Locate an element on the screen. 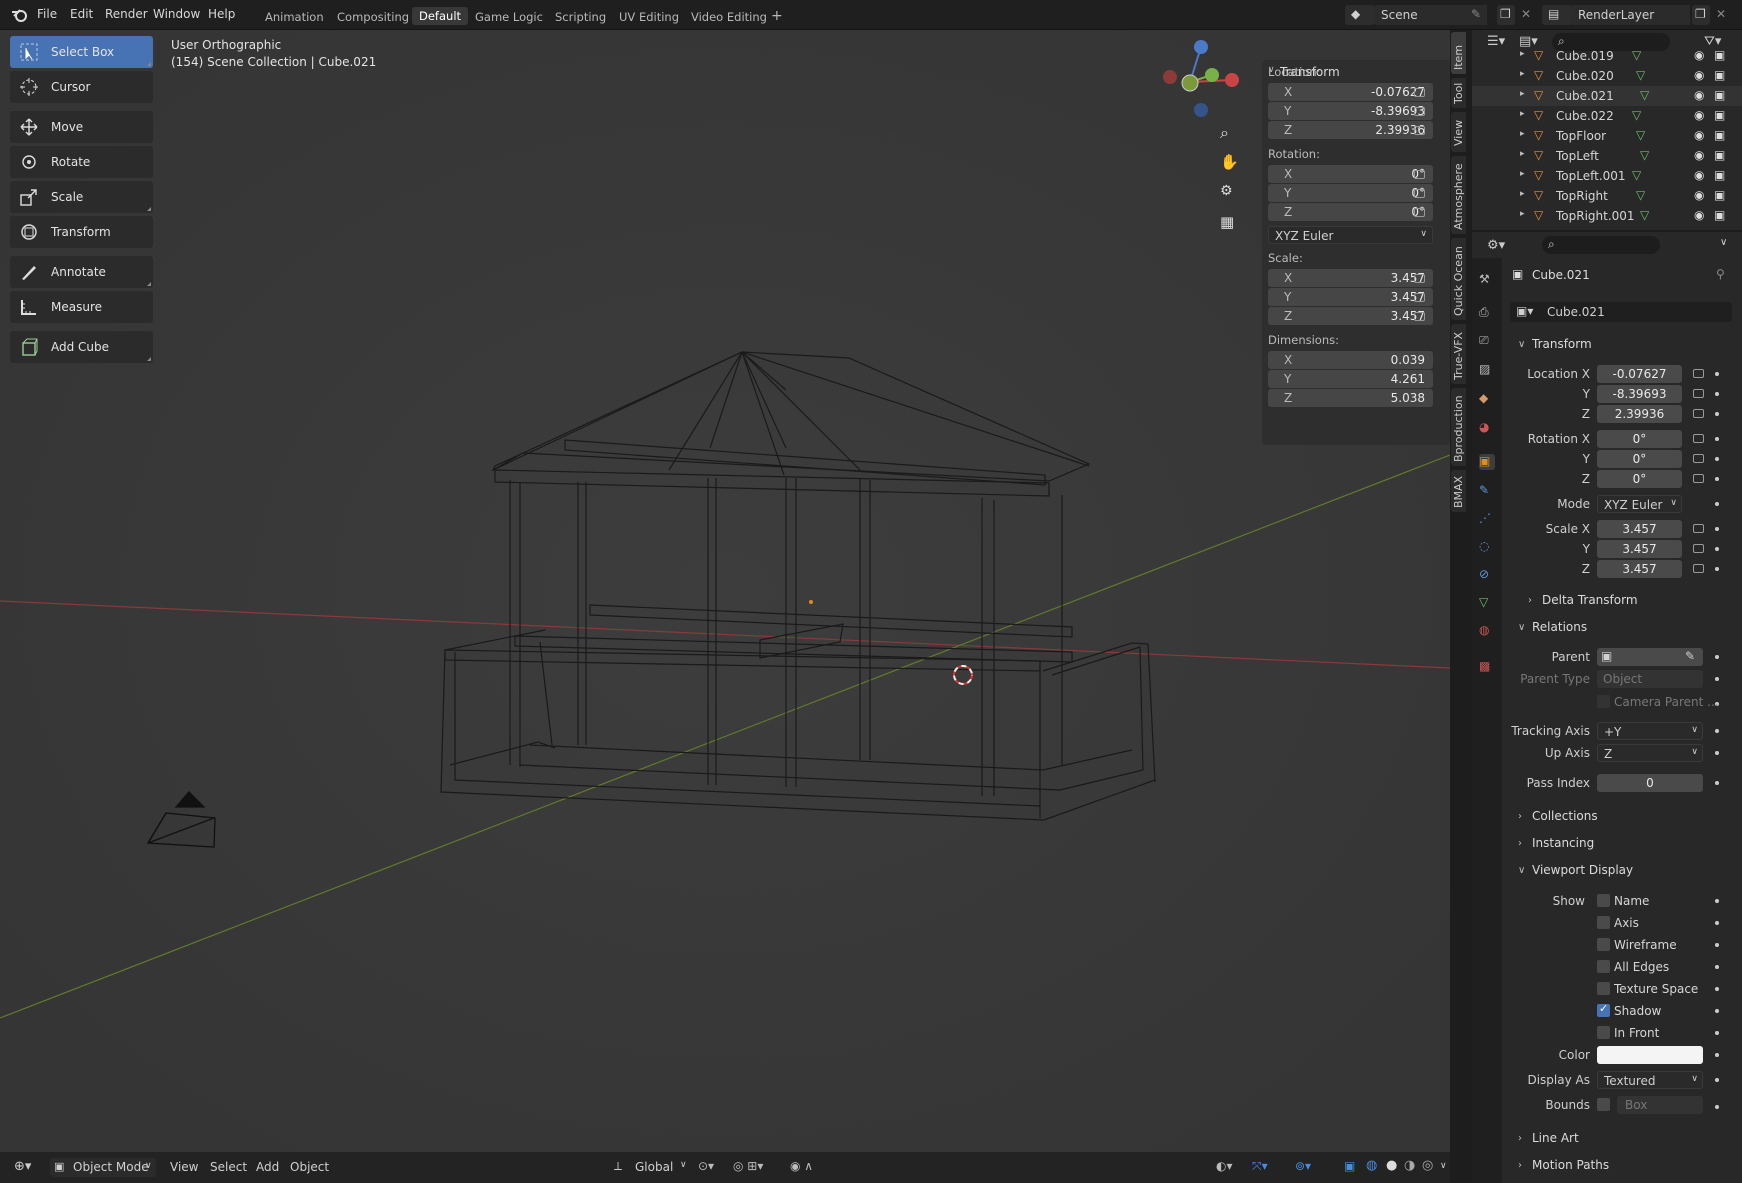  bounds-checkbox is located at coordinates (1603, 1104).